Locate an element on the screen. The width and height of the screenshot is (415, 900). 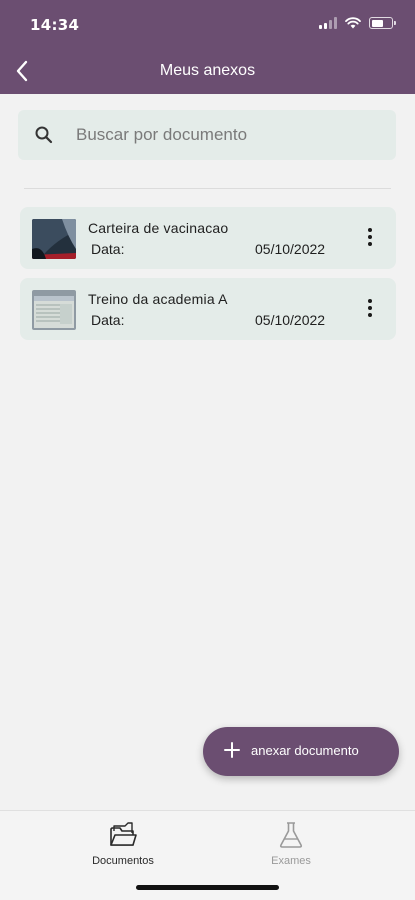
document-name: Carteira de vacinacao is located at coordinates (158, 228).